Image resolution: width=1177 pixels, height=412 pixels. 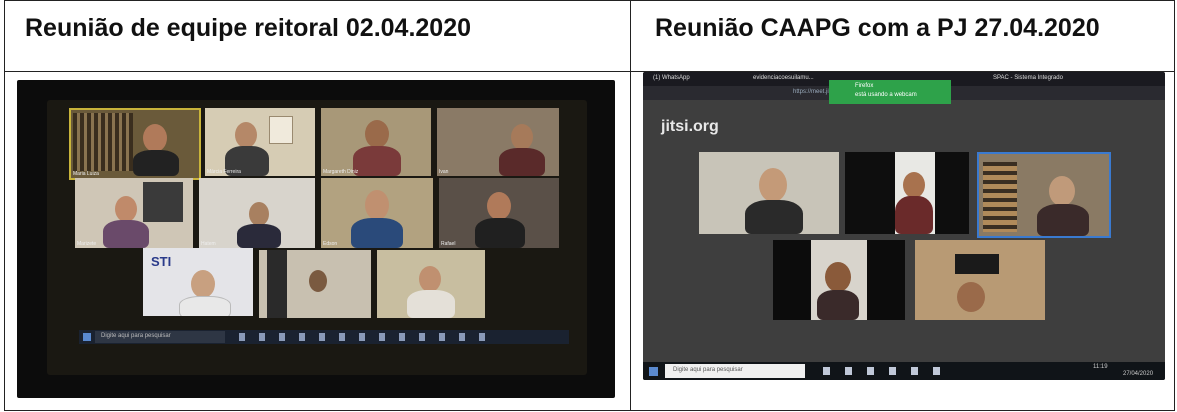 I want to click on taskbar-clock: 11:19, so click(x=1100, y=367).